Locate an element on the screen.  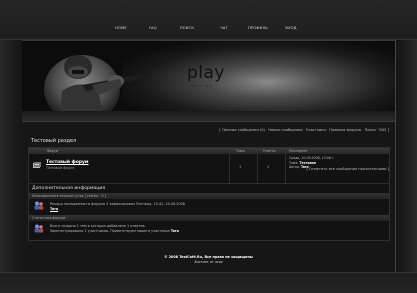
forum-post-count: 1 is located at coordinates (268, 167).